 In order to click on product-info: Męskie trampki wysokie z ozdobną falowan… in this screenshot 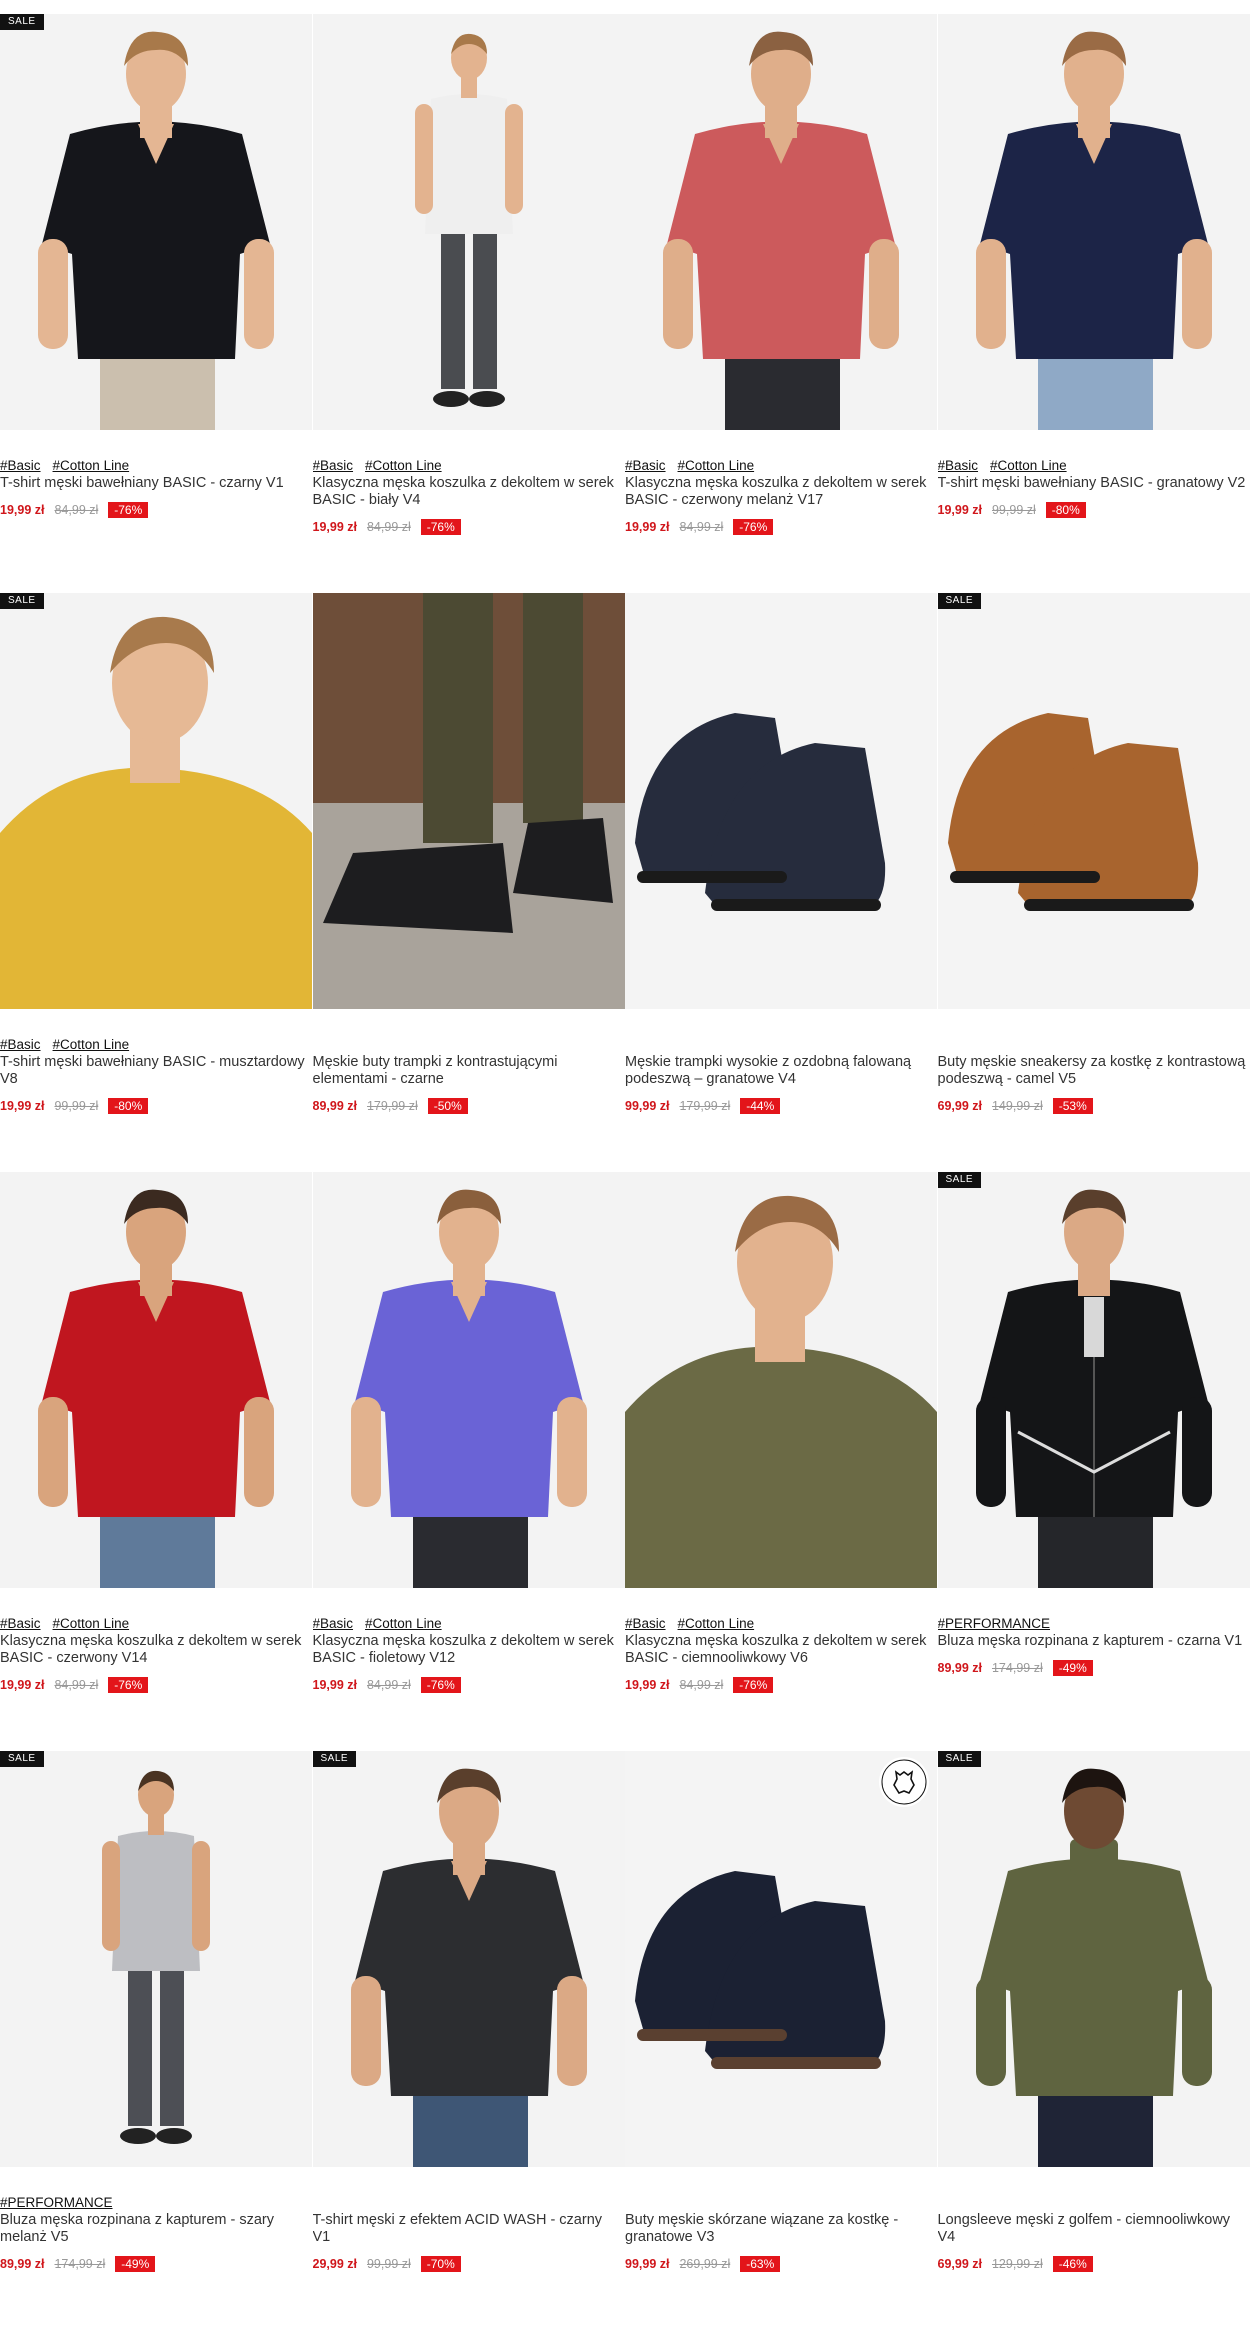, I will do `click(781, 1061)`.